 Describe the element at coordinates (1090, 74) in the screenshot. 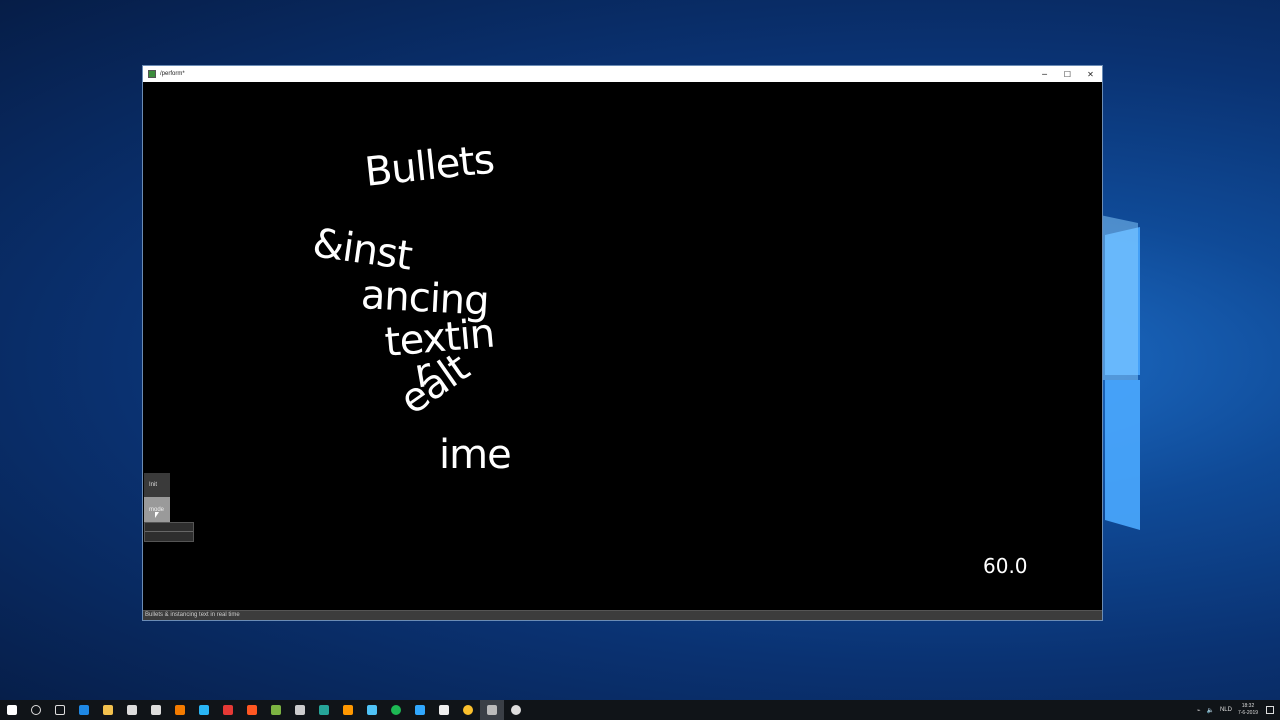

I see `close-button: ✕` at that location.